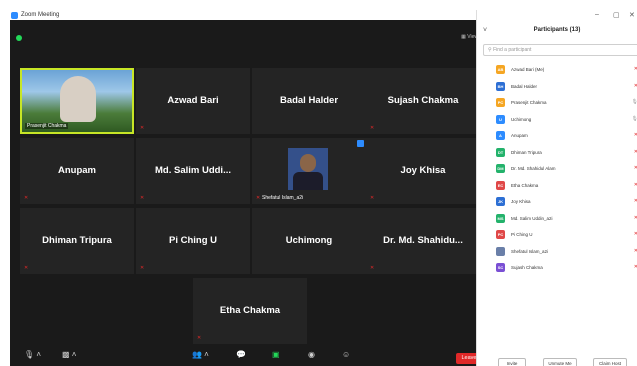 Image resolution: width=637 pixels, height=366 pixels. I want to click on participant-name: Dhiman Tripura, so click(526, 152).